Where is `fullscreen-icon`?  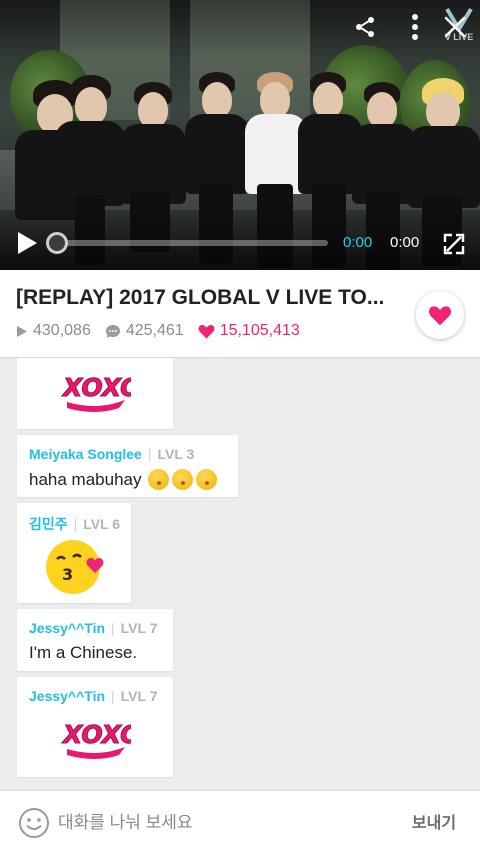
fullscreen-icon is located at coordinates (454, 244).